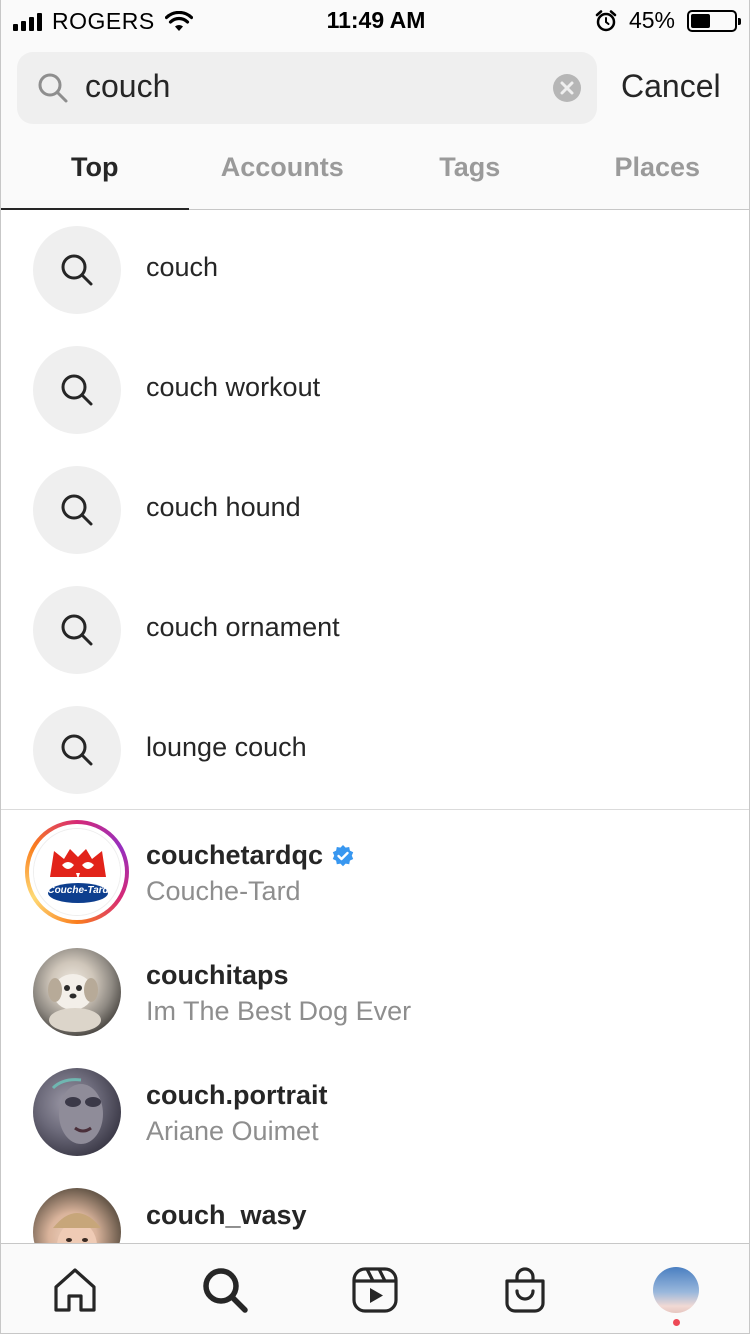  I want to click on tab-tags: Tags, so click(470, 170).